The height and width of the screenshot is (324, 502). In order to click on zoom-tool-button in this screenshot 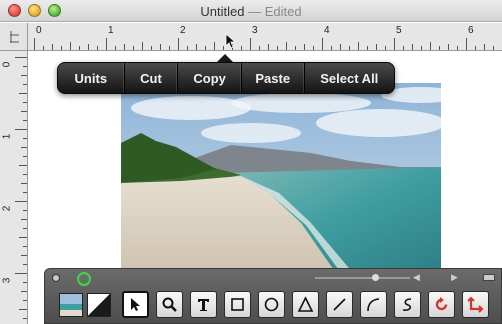, I will do `click(169, 304)`.